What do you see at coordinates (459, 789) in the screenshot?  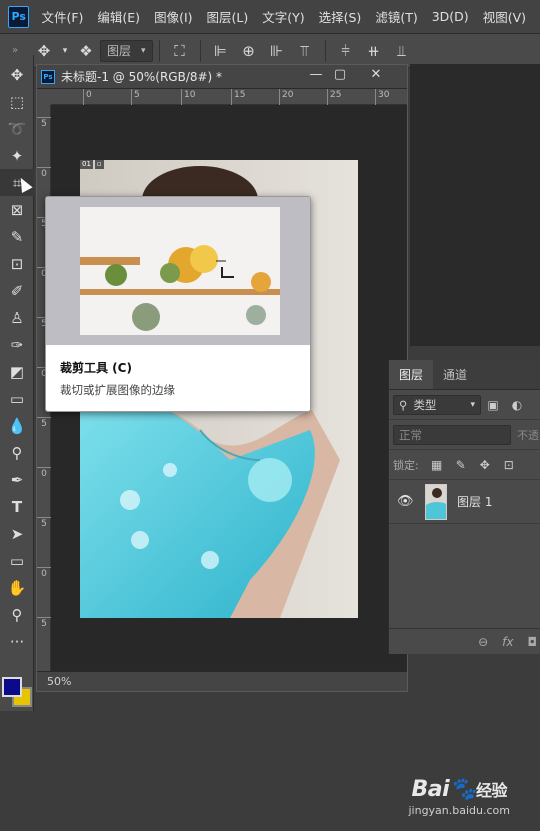 I see `baidu-logo: Bai🐾经验` at bounding box center [459, 789].